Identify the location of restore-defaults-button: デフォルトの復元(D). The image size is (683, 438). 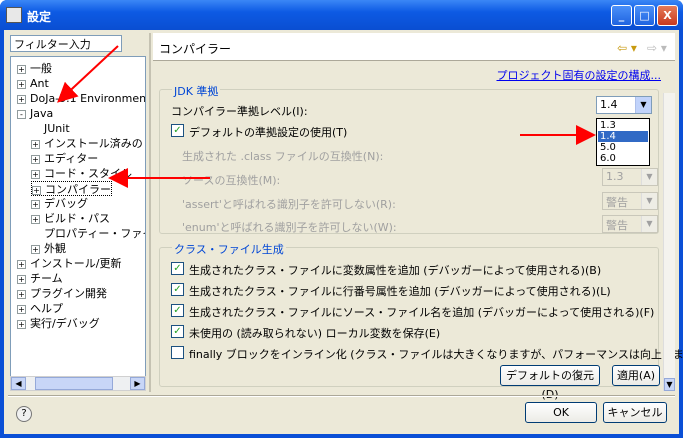
(550, 383).